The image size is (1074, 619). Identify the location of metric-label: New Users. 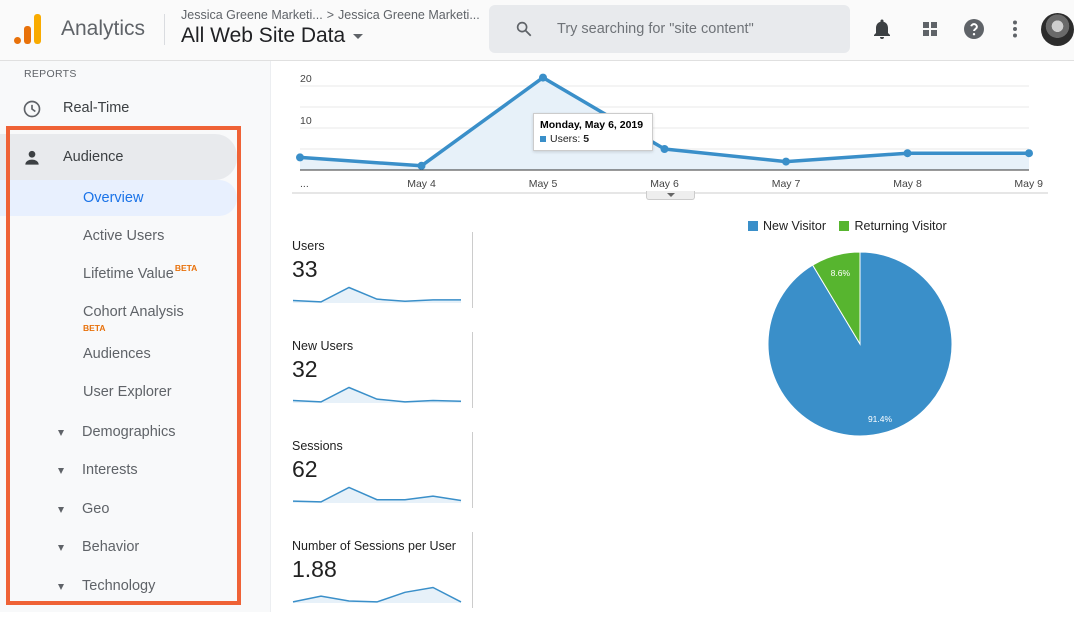
(323, 346).